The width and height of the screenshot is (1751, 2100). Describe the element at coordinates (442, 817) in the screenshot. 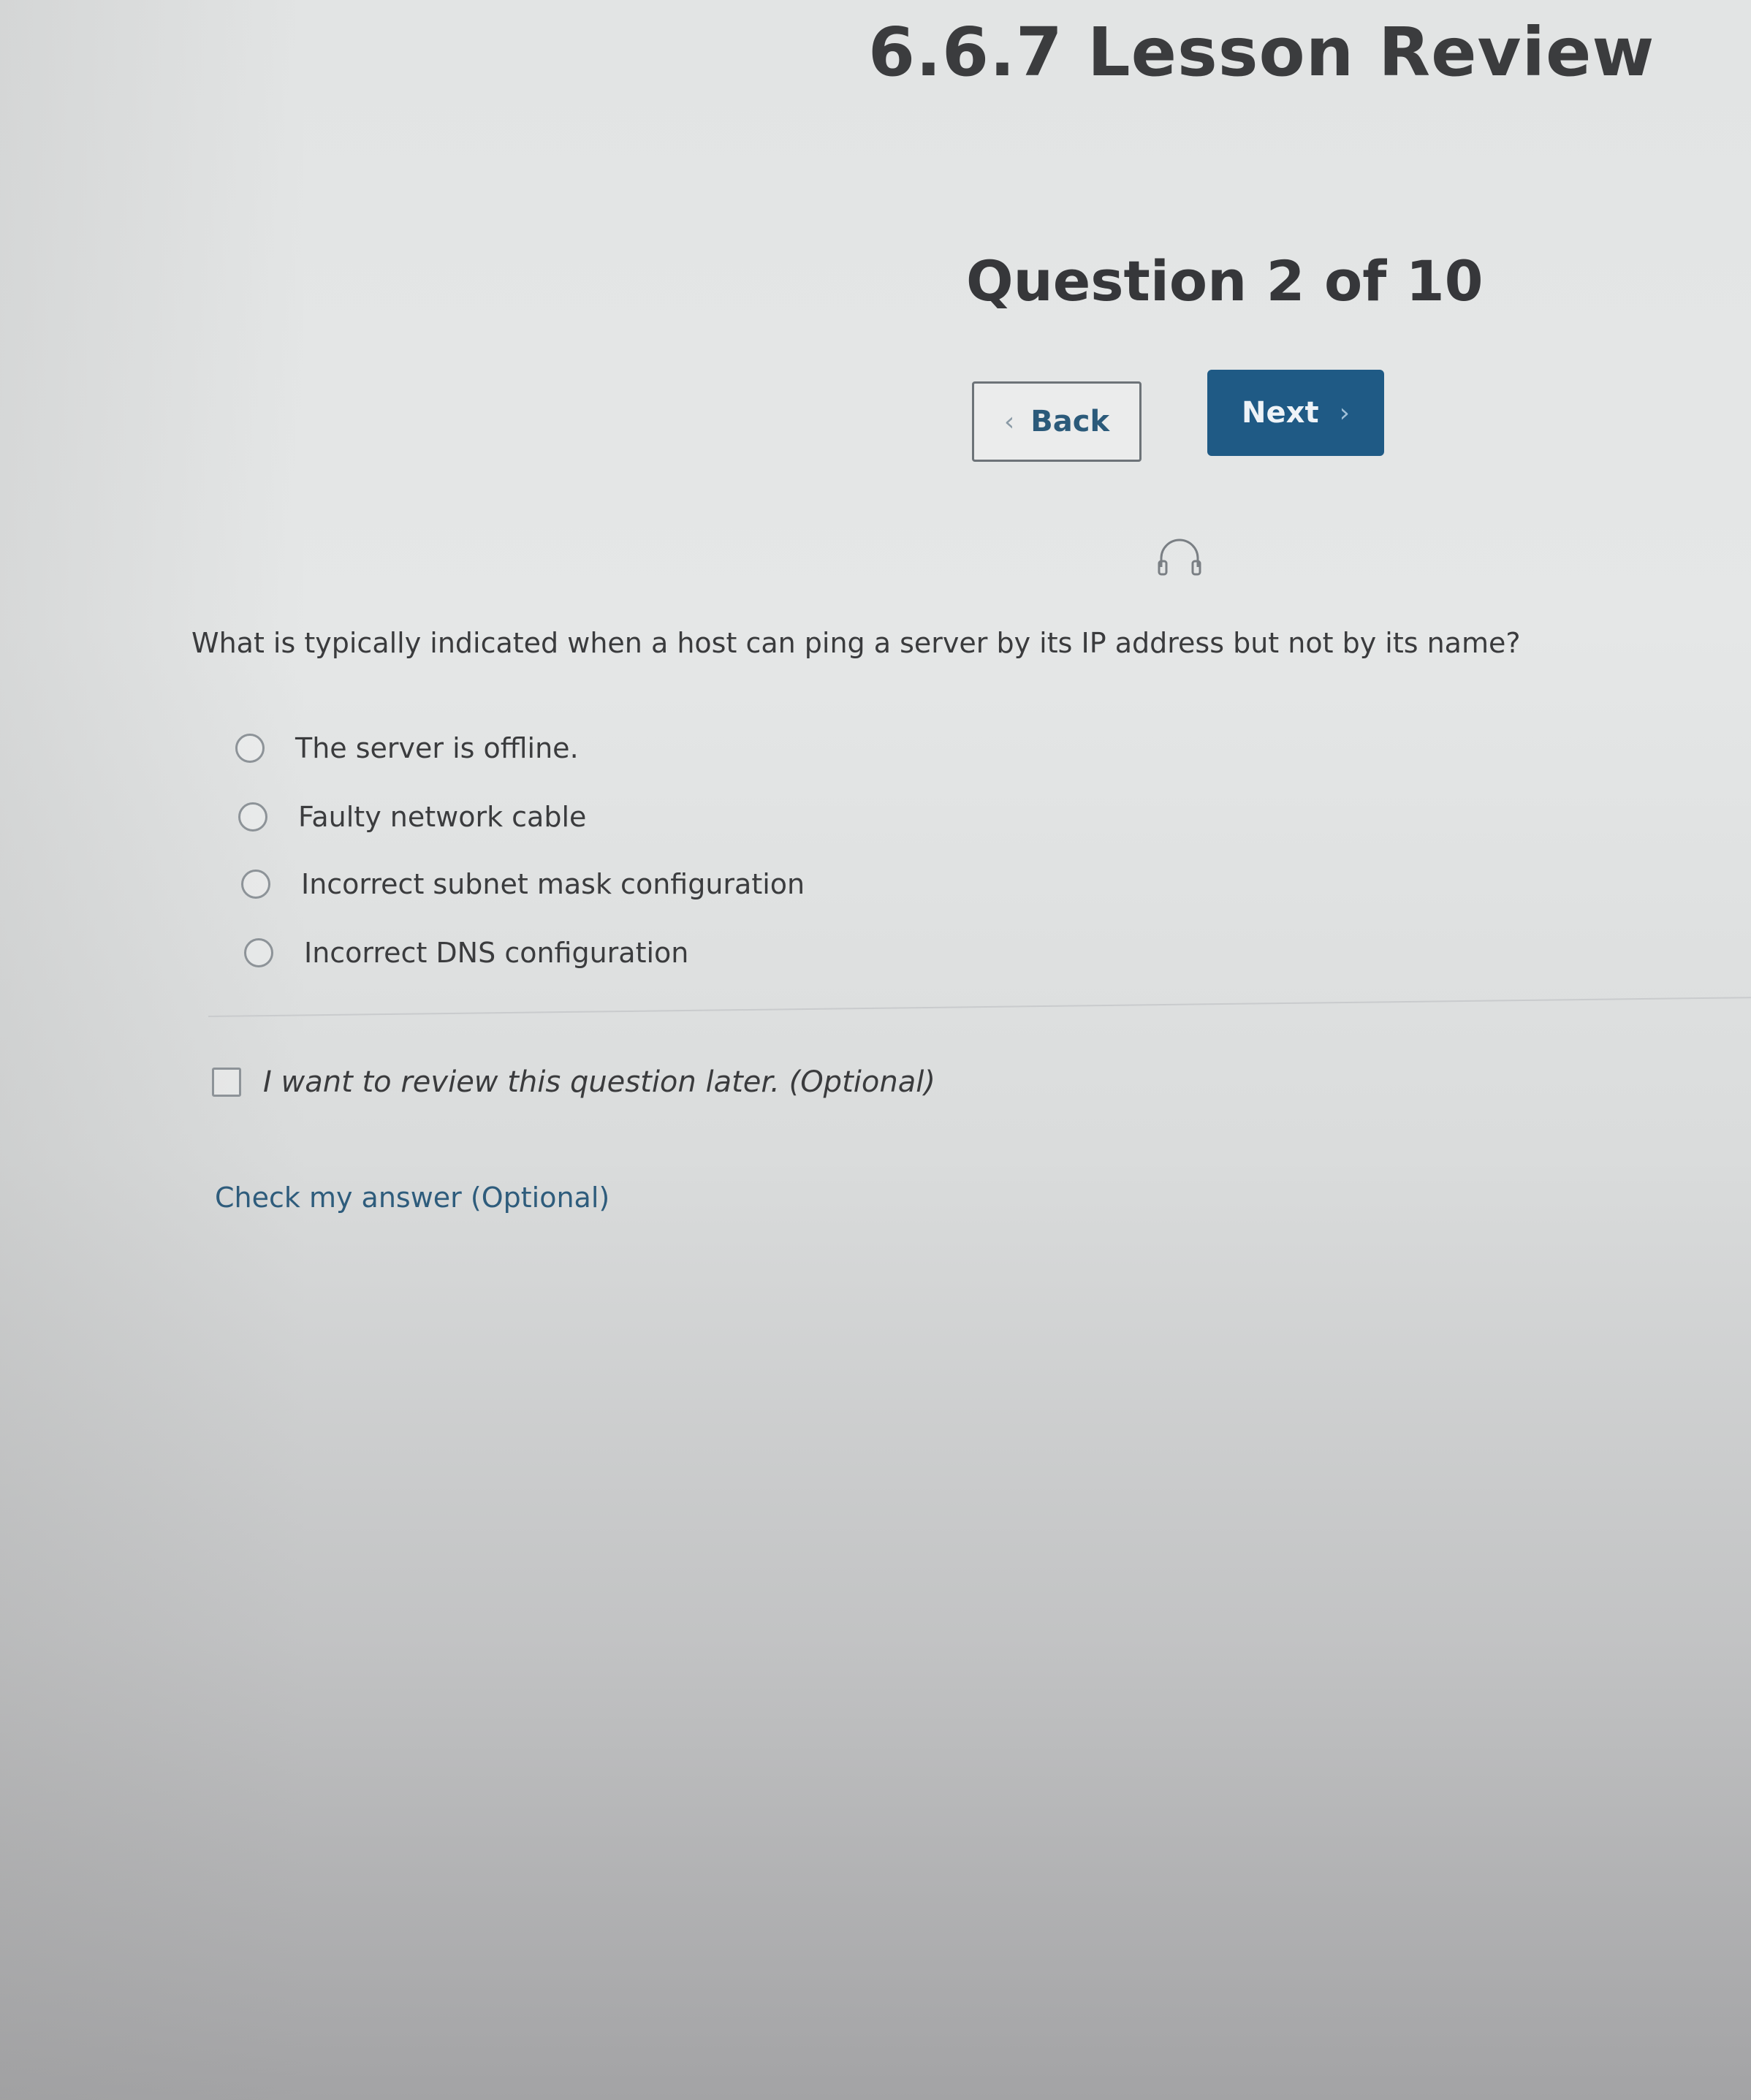

I see `option-label: Faulty network cable` at that location.